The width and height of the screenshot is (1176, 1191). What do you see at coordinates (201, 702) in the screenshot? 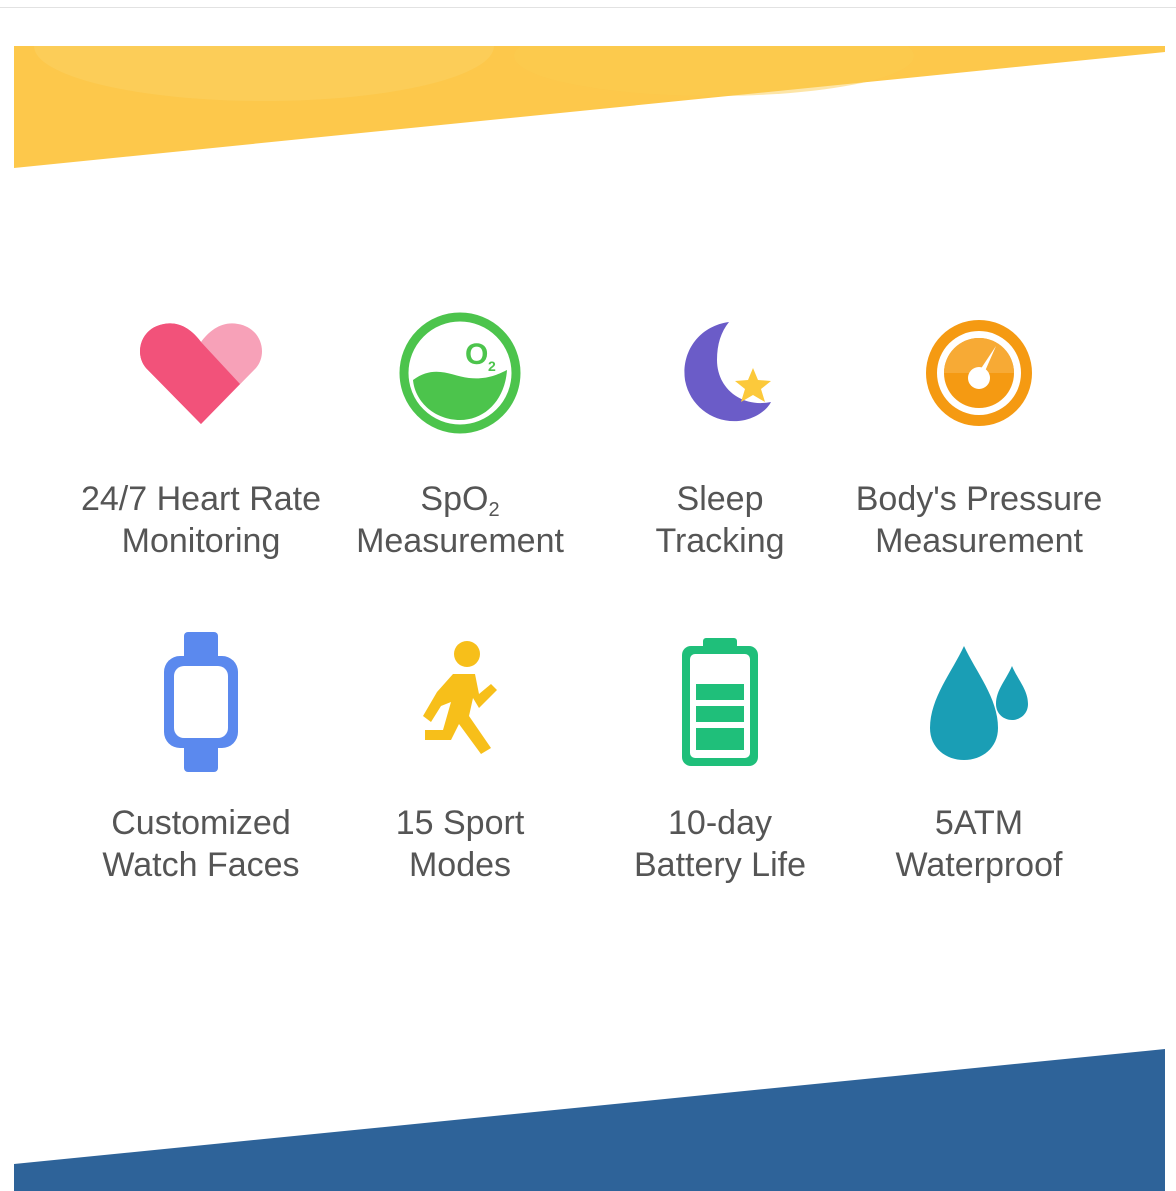
I see `watch-icon` at bounding box center [201, 702].